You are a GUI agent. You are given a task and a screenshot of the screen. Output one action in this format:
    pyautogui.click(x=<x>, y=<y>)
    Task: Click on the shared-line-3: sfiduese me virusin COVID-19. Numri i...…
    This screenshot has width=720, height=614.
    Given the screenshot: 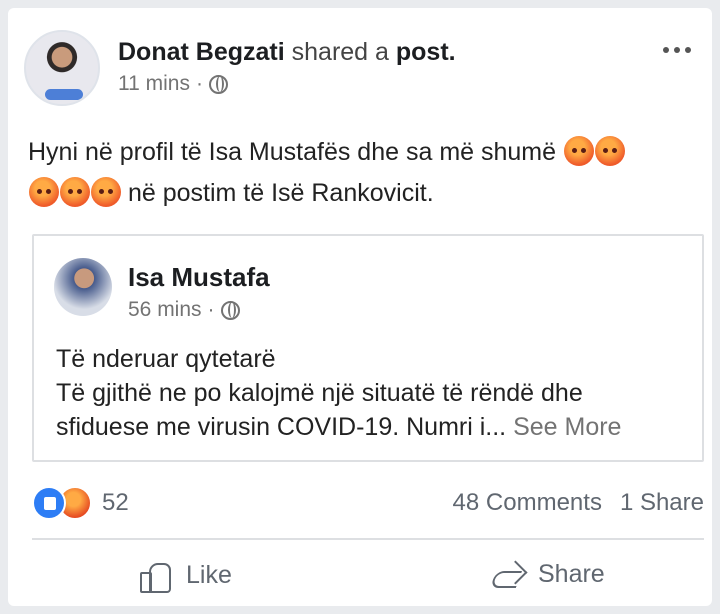 What is the action you would take?
    pyautogui.click(x=376, y=427)
    